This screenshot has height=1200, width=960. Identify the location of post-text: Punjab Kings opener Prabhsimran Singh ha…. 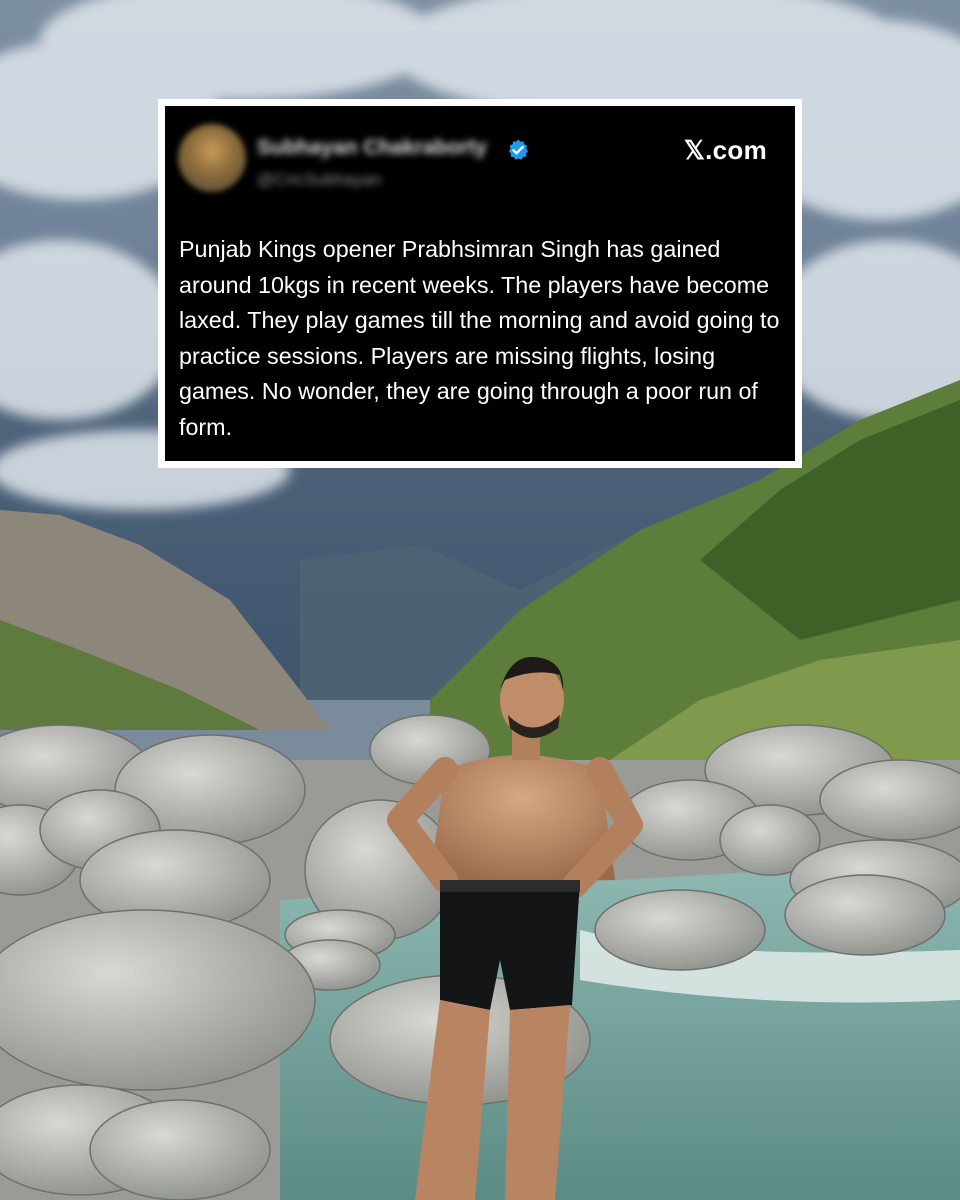
(479, 338).